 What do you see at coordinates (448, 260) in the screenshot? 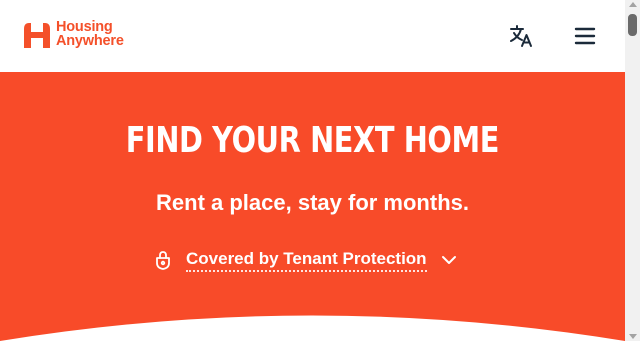
I see `chevron-down-icon` at bounding box center [448, 260].